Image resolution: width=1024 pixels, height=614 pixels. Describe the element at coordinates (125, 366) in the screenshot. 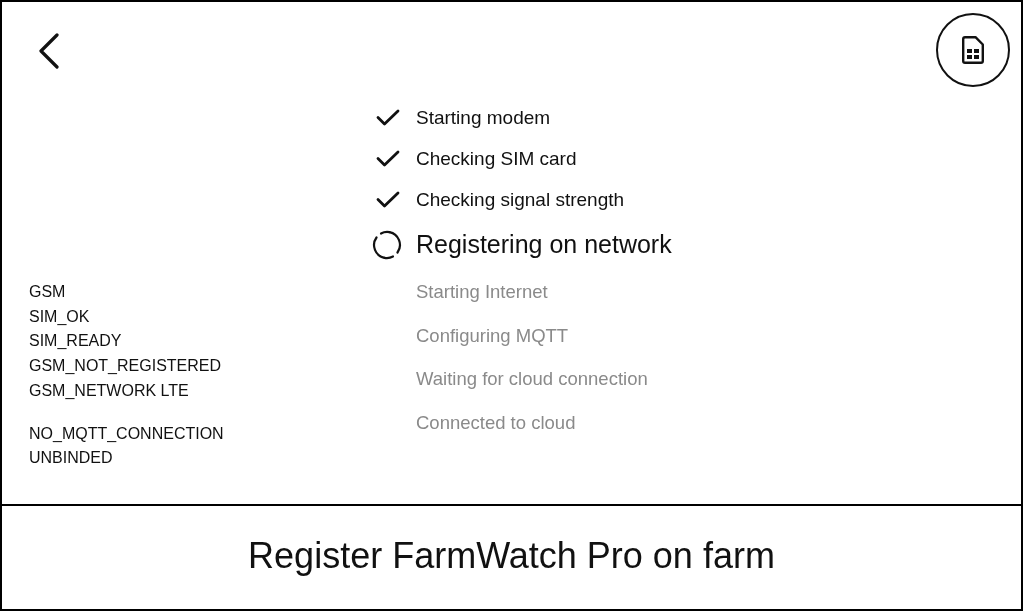

I see `status-code: GSM_NOT_REGISTERED` at that location.